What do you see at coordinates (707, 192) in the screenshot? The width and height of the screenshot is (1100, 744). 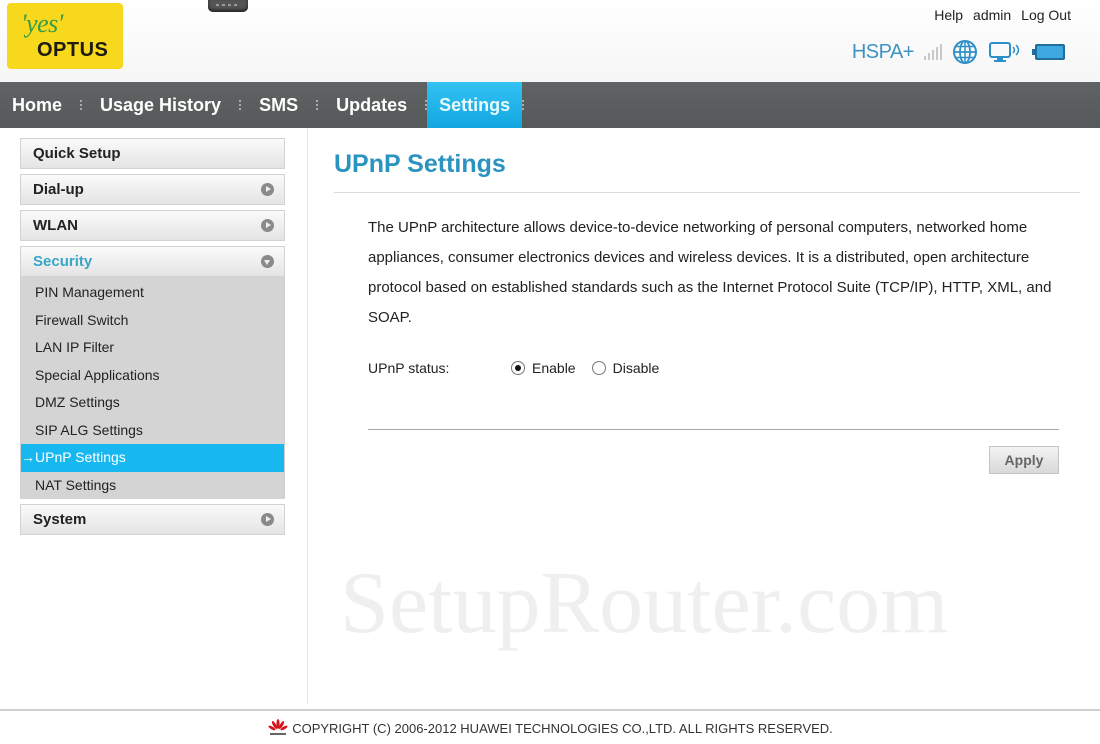 I see `title-divider` at bounding box center [707, 192].